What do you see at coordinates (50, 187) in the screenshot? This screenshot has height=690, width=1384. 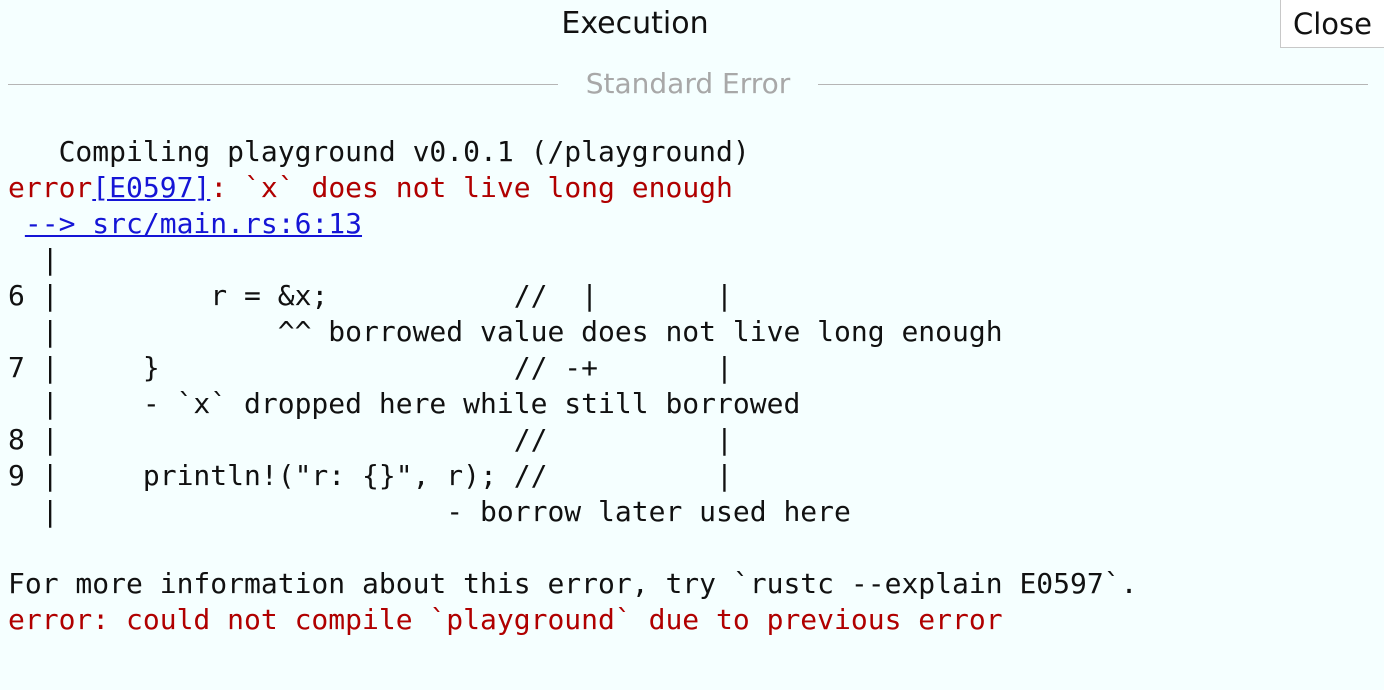 I see `error-prefix: error` at bounding box center [50, 187].